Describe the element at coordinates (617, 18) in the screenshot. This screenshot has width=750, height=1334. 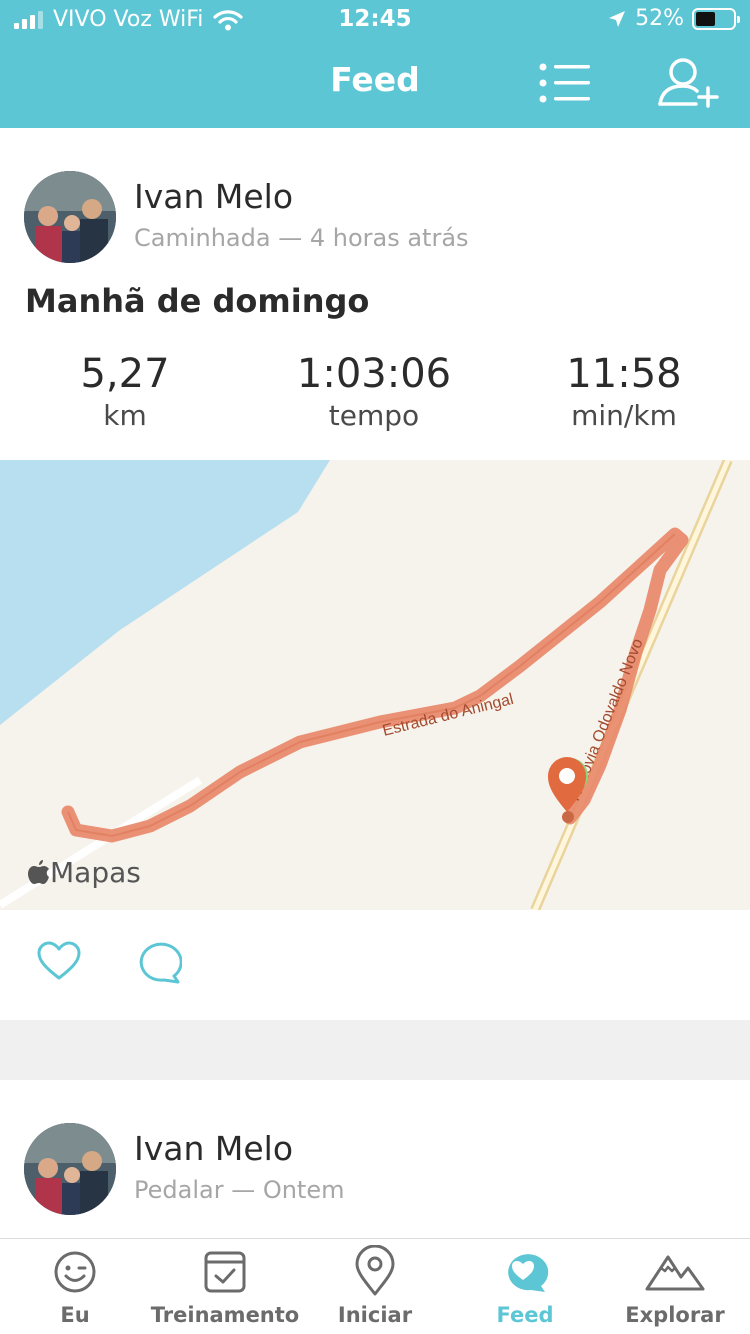
I see `location-arrow-icon` at that location.